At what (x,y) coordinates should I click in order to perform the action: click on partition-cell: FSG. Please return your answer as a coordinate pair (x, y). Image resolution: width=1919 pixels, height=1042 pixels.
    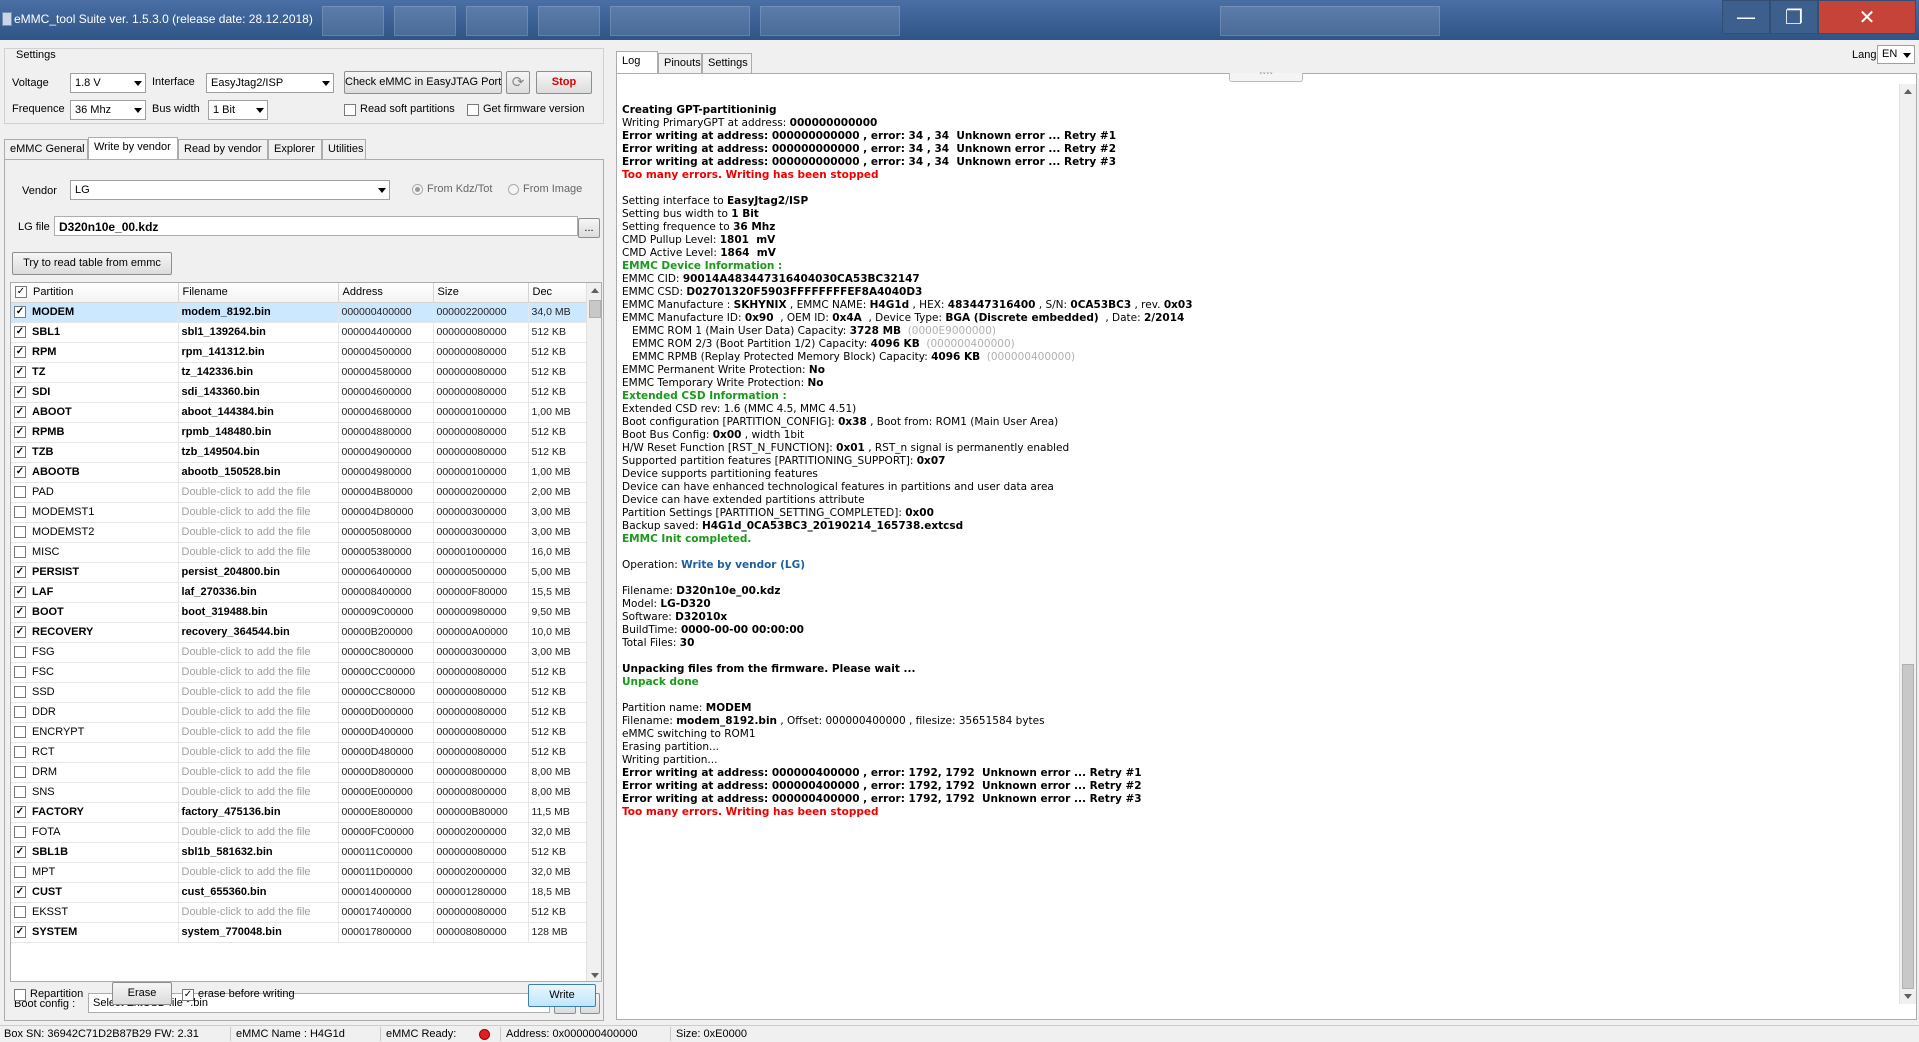
    Looking at the image, I should click on (95, 652).